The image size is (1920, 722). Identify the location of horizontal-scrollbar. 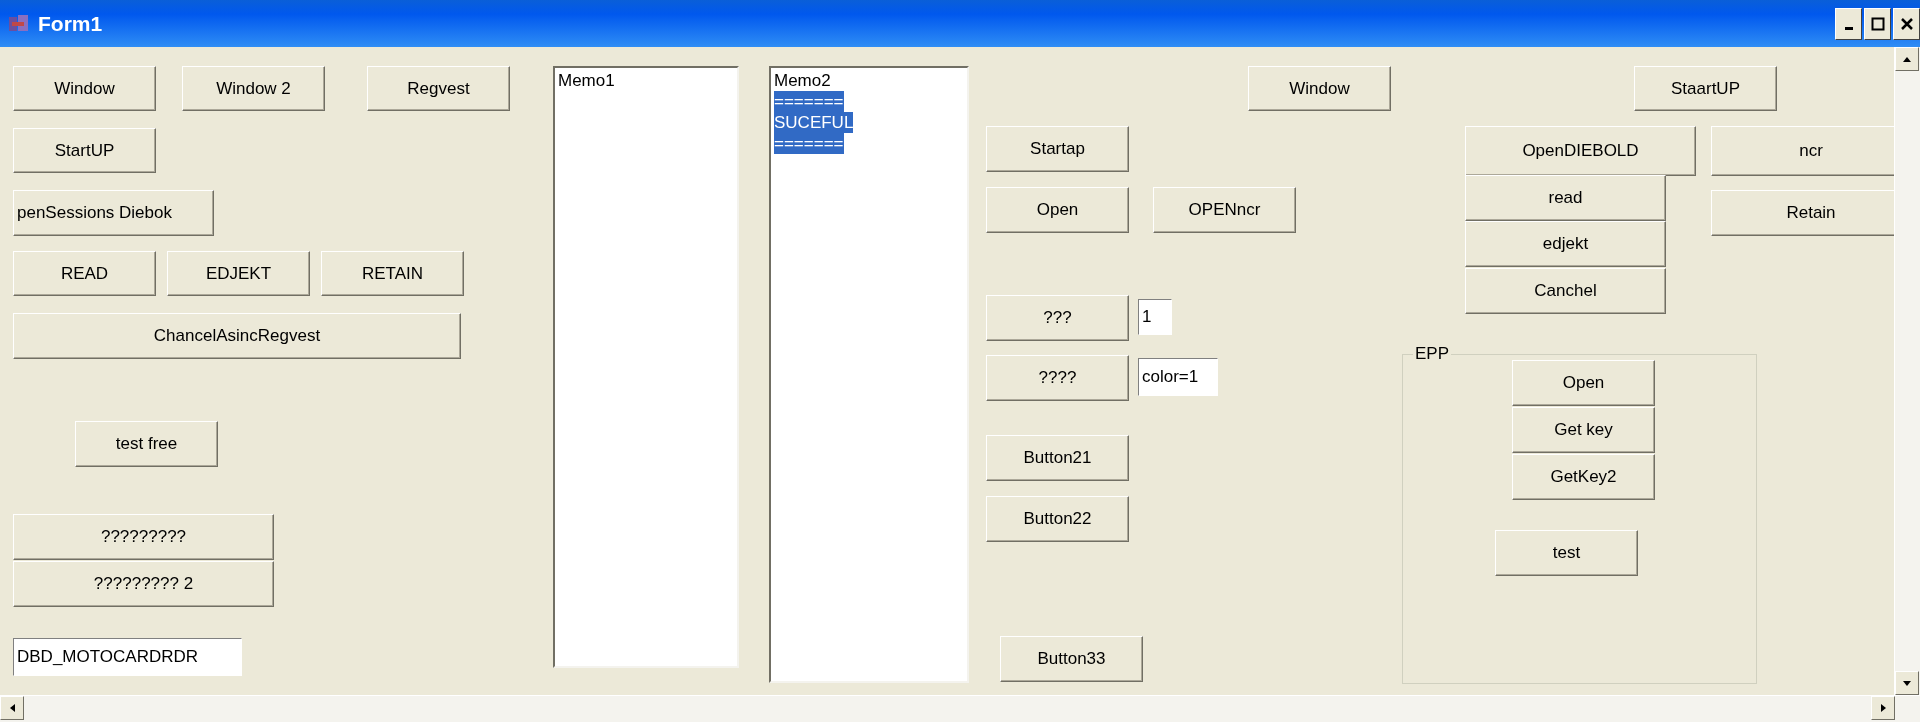
(960, 708).